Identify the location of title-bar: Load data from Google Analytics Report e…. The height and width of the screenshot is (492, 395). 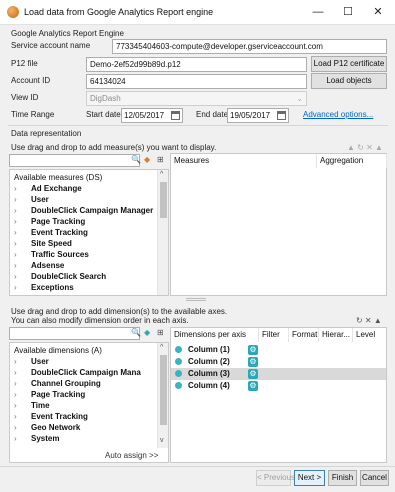
(197, 12).